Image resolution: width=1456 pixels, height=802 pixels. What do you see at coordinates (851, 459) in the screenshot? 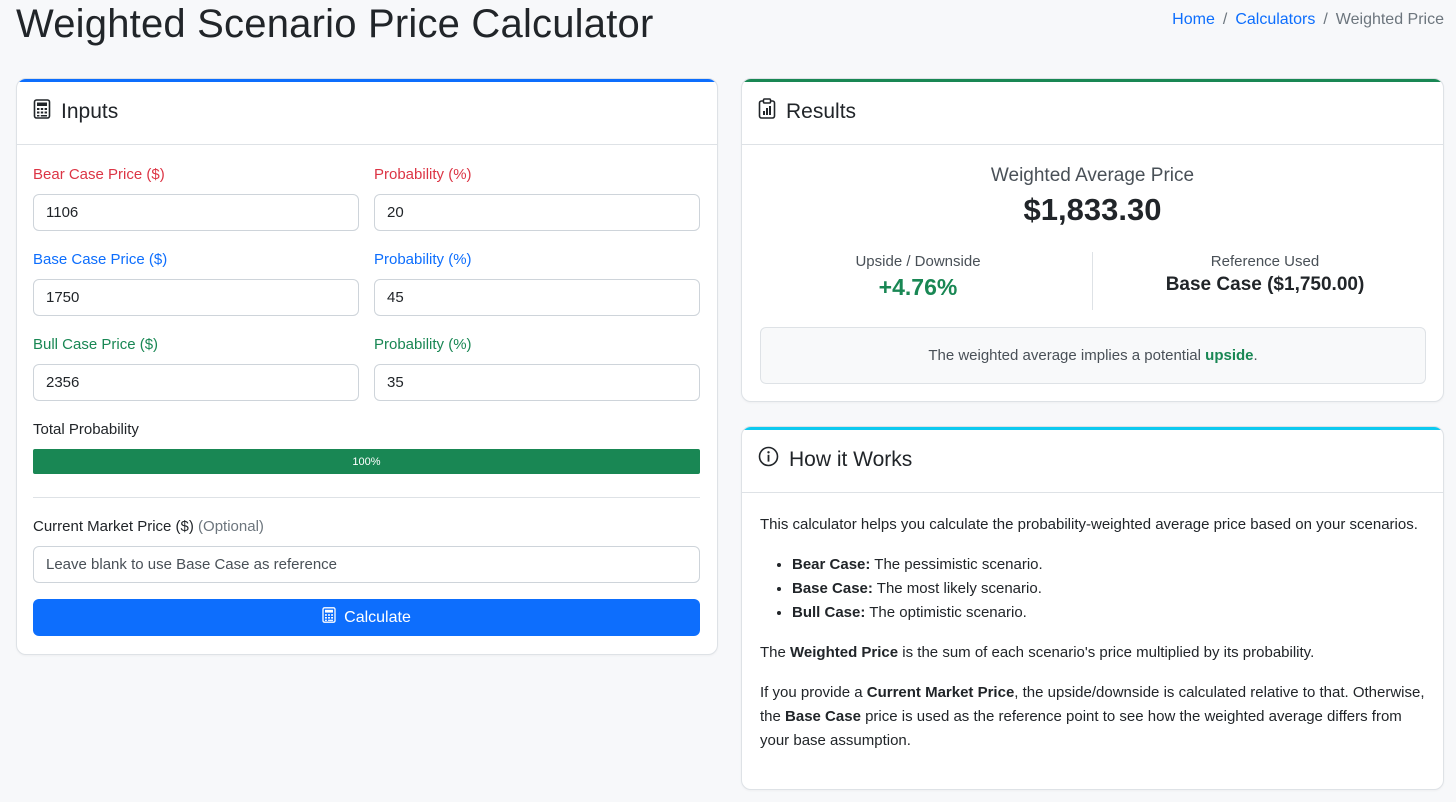
I see `how-it-works-title: How it Works` at bounding box center [851, 459].